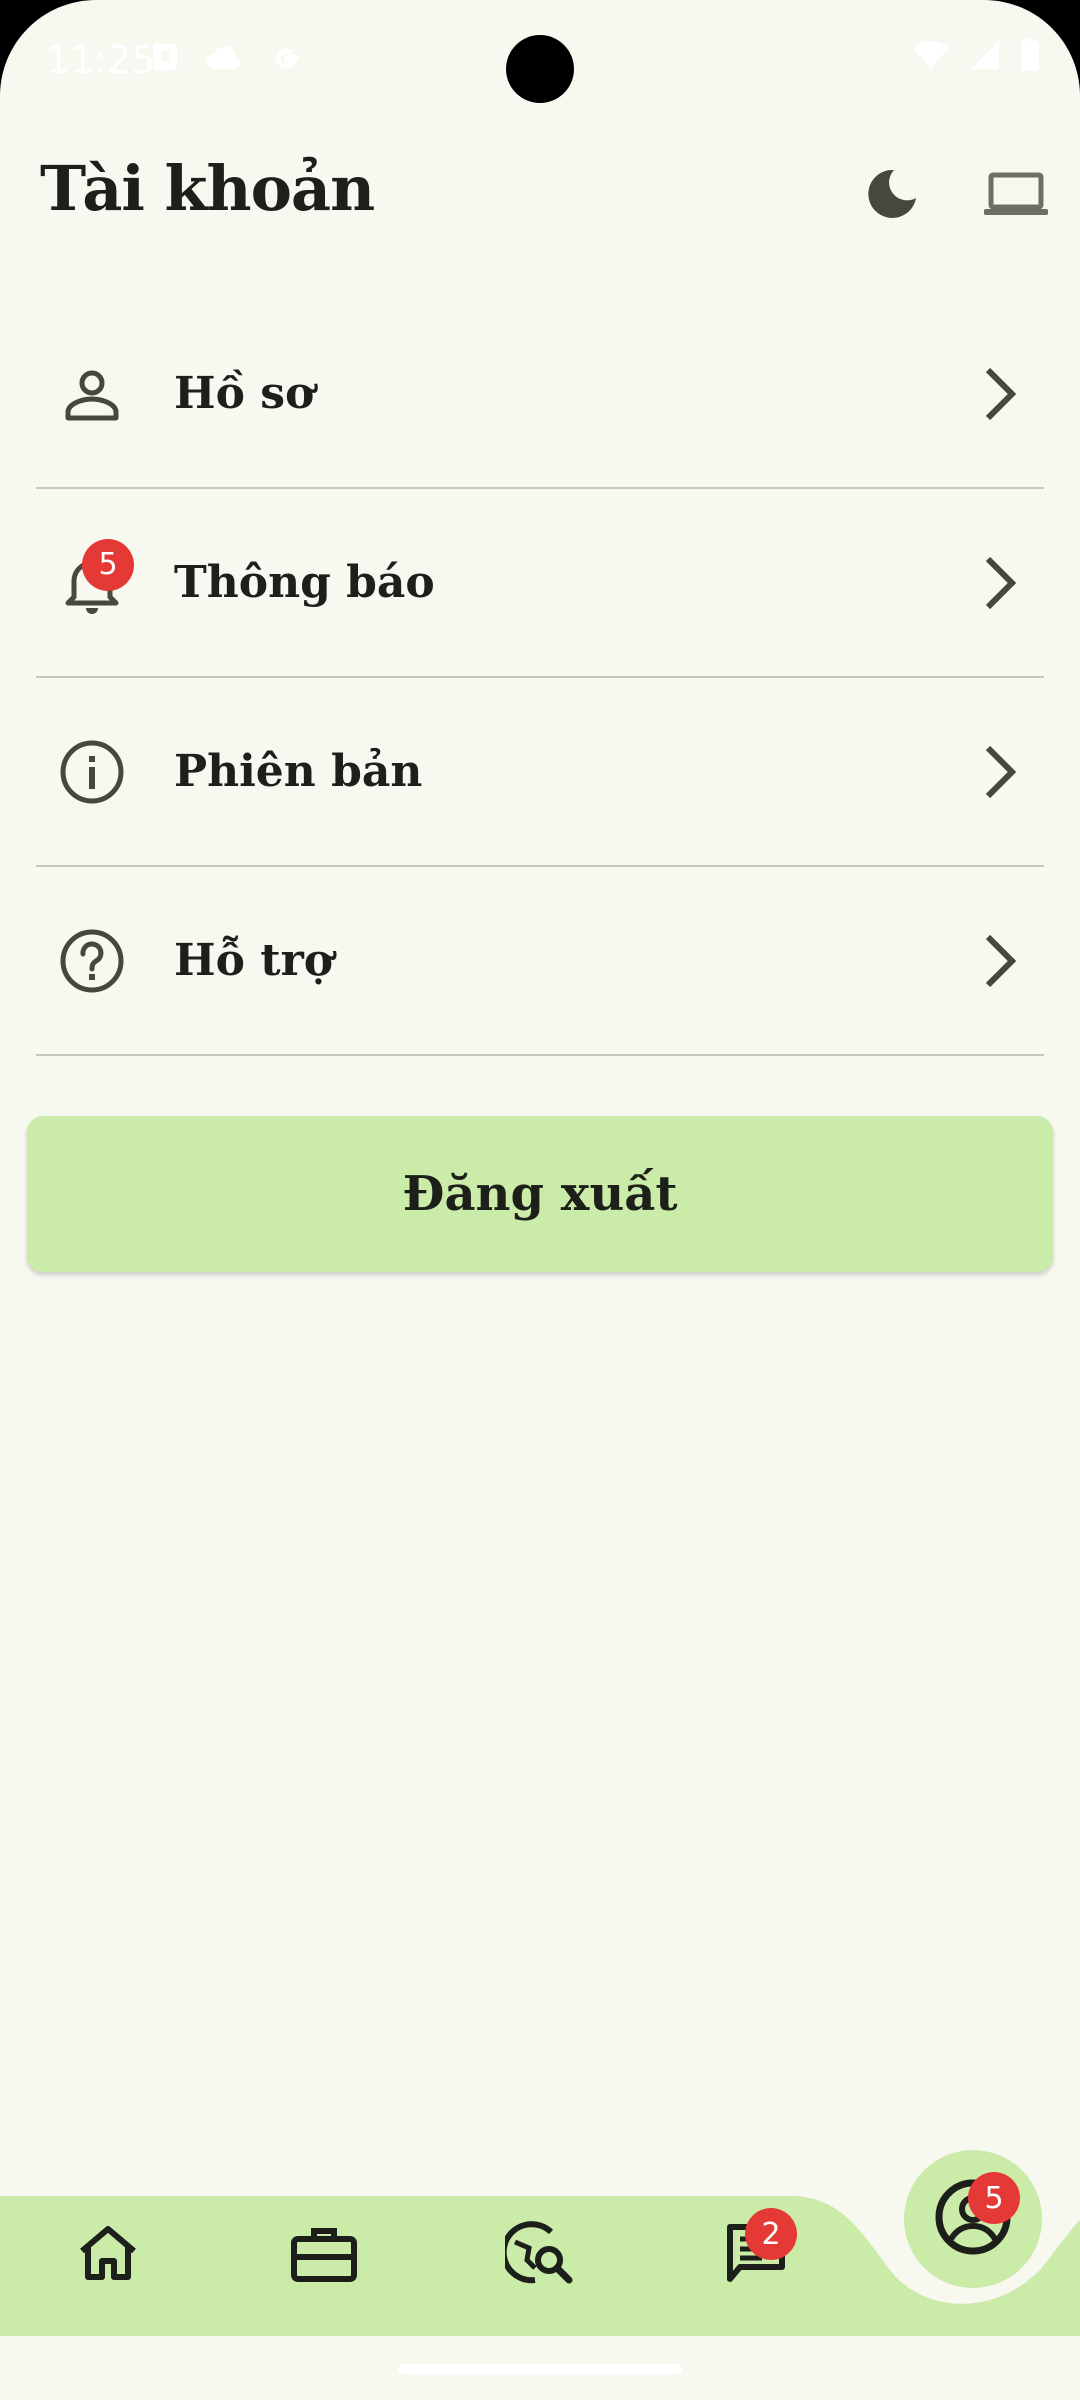 This screenshot has height=2400, width=1080. I want to click on nav-explore, so click(540, 2255).